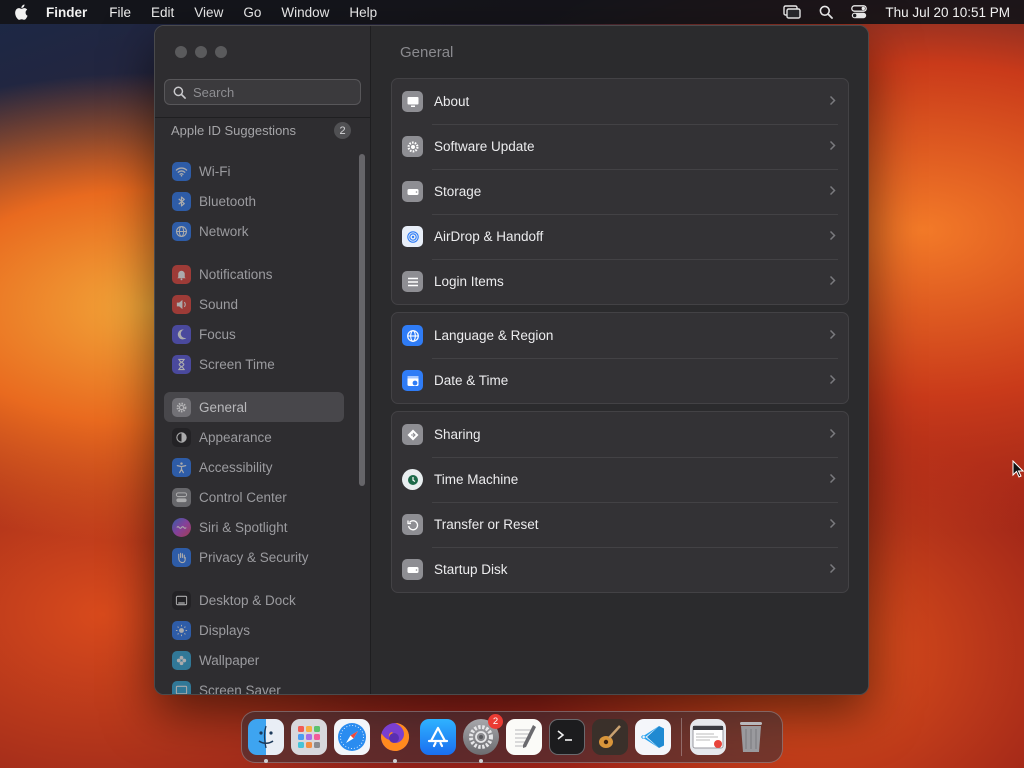  What do you see at coordinates (254, 527) in the screenshot?
I see `sidebar-item-siri-spotlight: Siri & Spotlight` at bounding box center [254, 527].